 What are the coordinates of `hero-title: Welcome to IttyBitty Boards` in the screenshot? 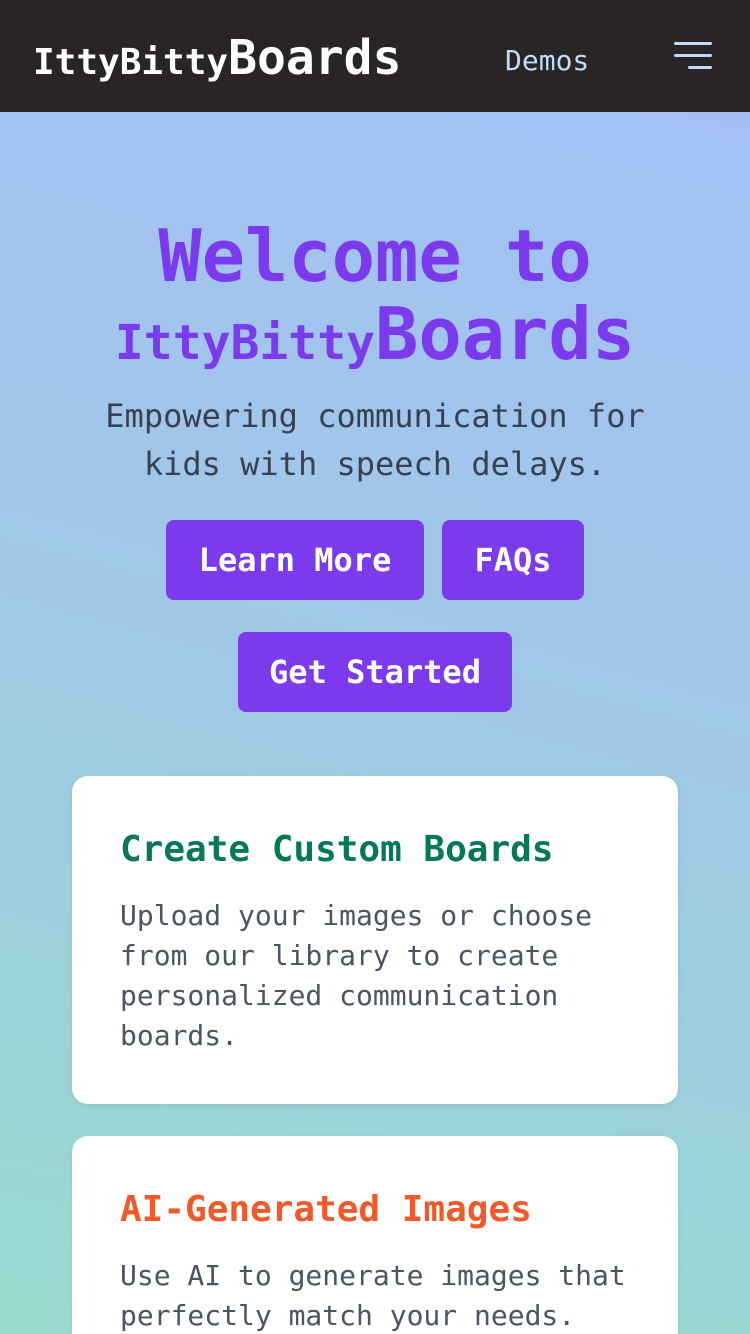 It's located at (375, 298).